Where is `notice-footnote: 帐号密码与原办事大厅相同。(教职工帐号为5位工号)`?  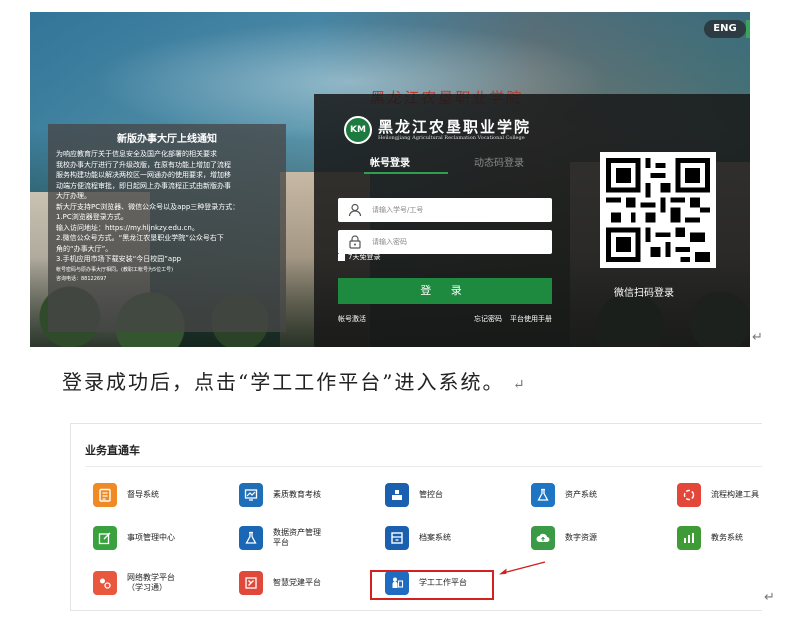 notice-footnote: 帐号密码与原办事大厅相同。(教职工帐号为5位工号) is located at coordinates (115, 269).